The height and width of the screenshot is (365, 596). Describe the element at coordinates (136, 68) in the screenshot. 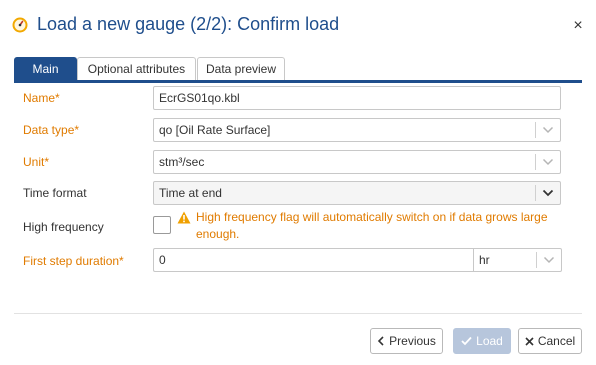

I see `tab-optional-attributes: Optional attributes` at that location.